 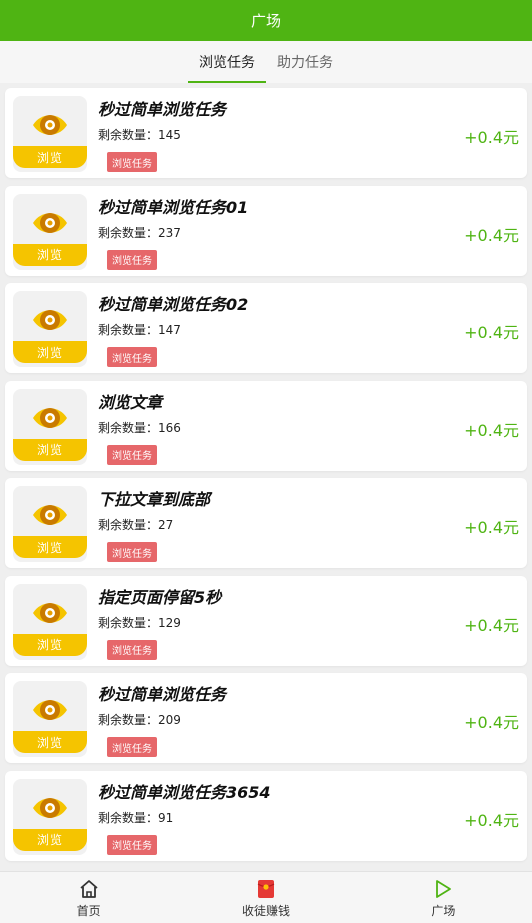 What do you see at coordinates (169, 232) in the screenshot?
I see `remaining-count: 237` at bounding box center [169, 232].